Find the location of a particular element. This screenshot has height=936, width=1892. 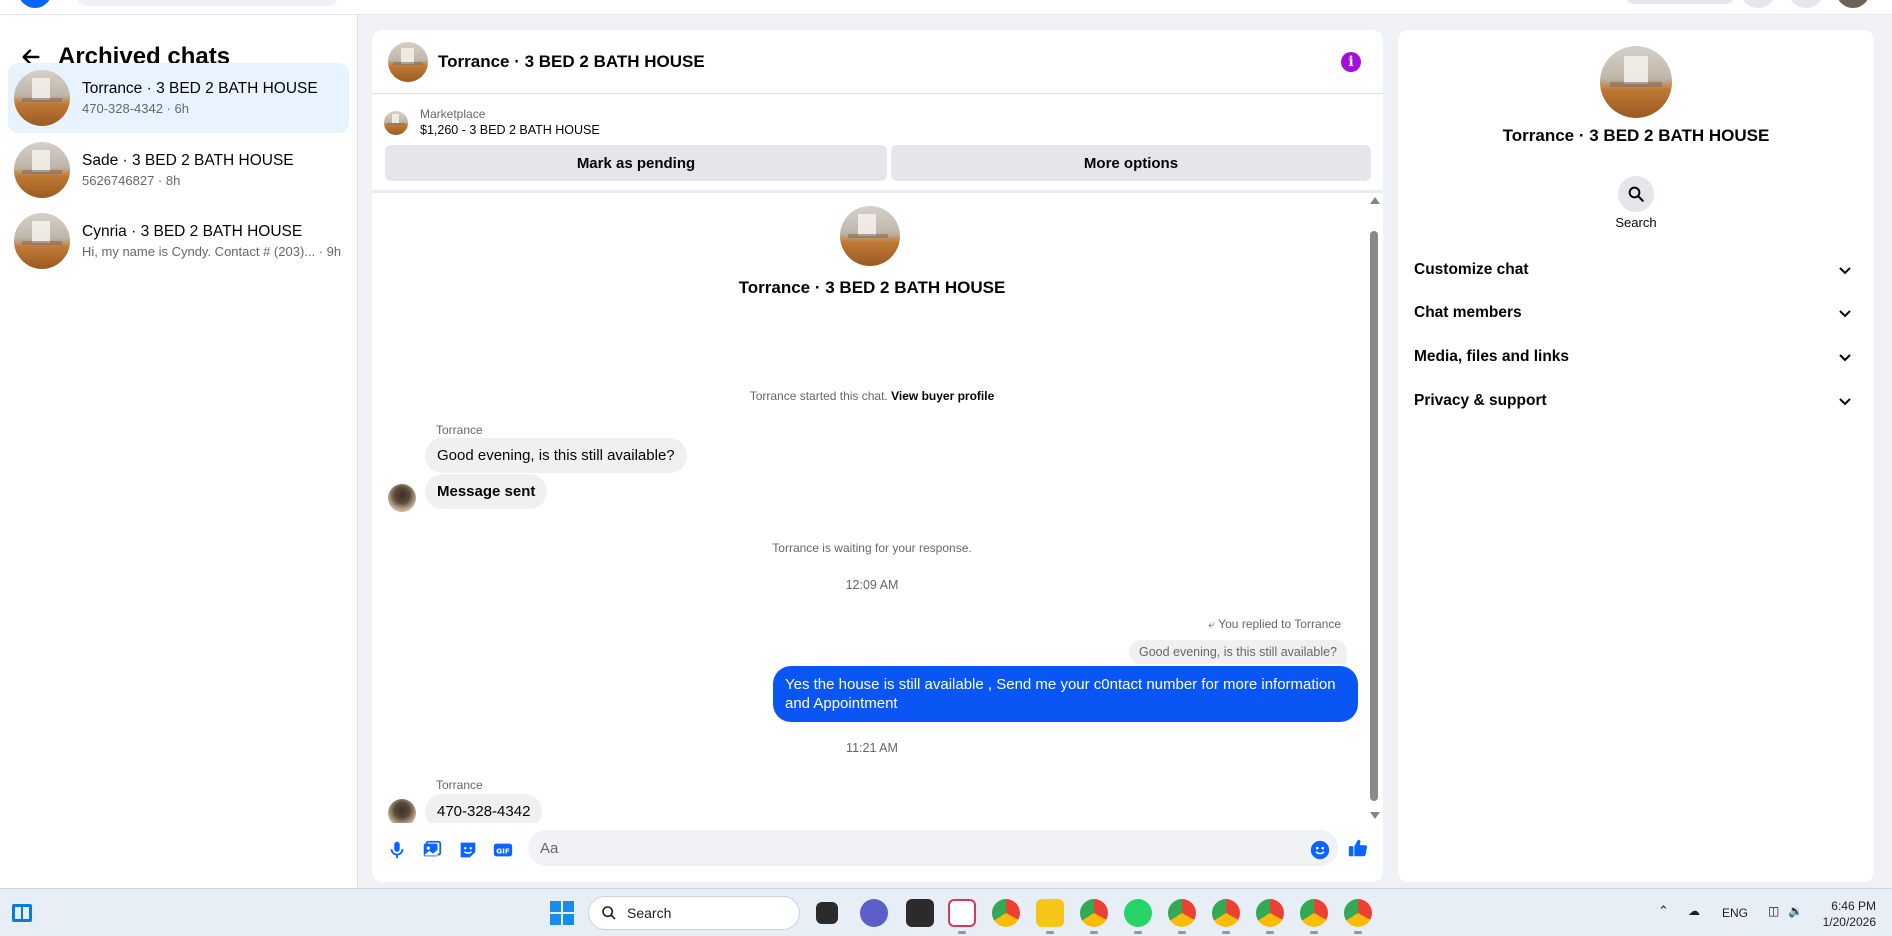

sticker-icon is located at coordinates (468, 850).